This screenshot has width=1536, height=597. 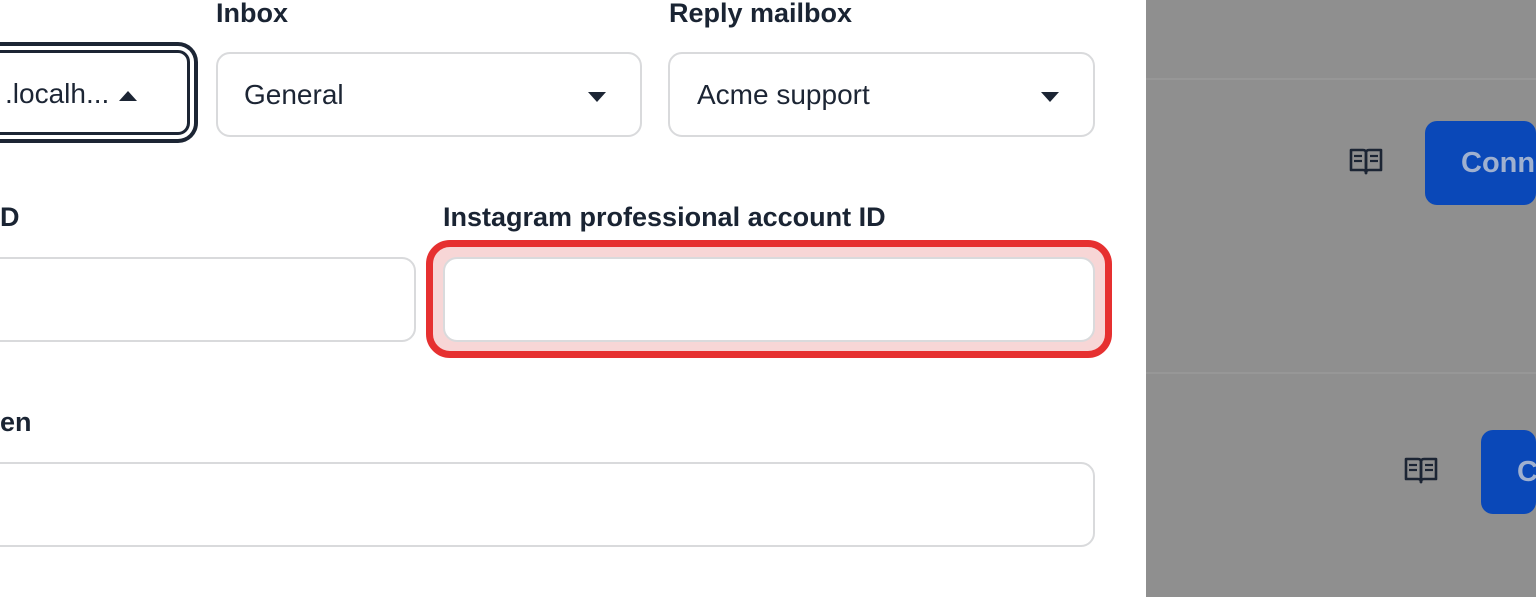 What do you see at coordinates (664, 217) in the screenshot?
I see `instagram-account-id-label: Instagram professional account ID` at bounding box center [664, 217].